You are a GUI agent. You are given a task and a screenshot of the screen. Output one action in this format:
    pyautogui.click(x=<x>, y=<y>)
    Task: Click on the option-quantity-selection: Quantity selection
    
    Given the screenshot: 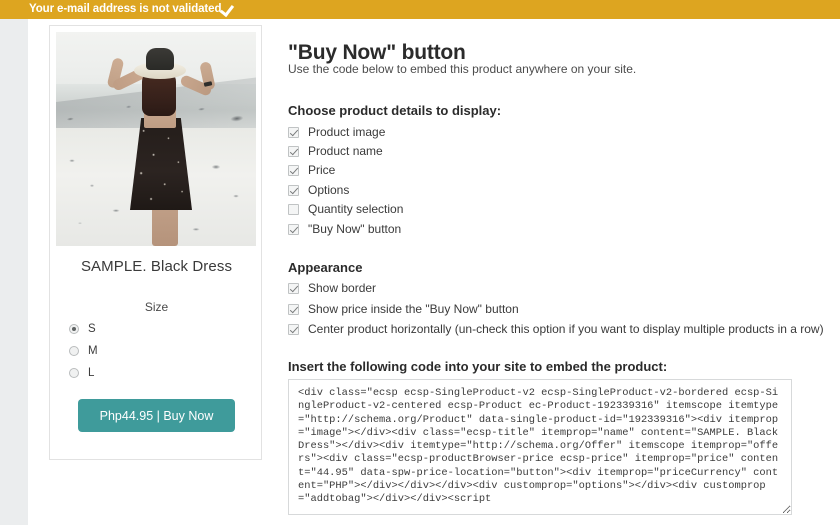 What is the action you would take?
    pyautogui.click(x=345, y=209)
    